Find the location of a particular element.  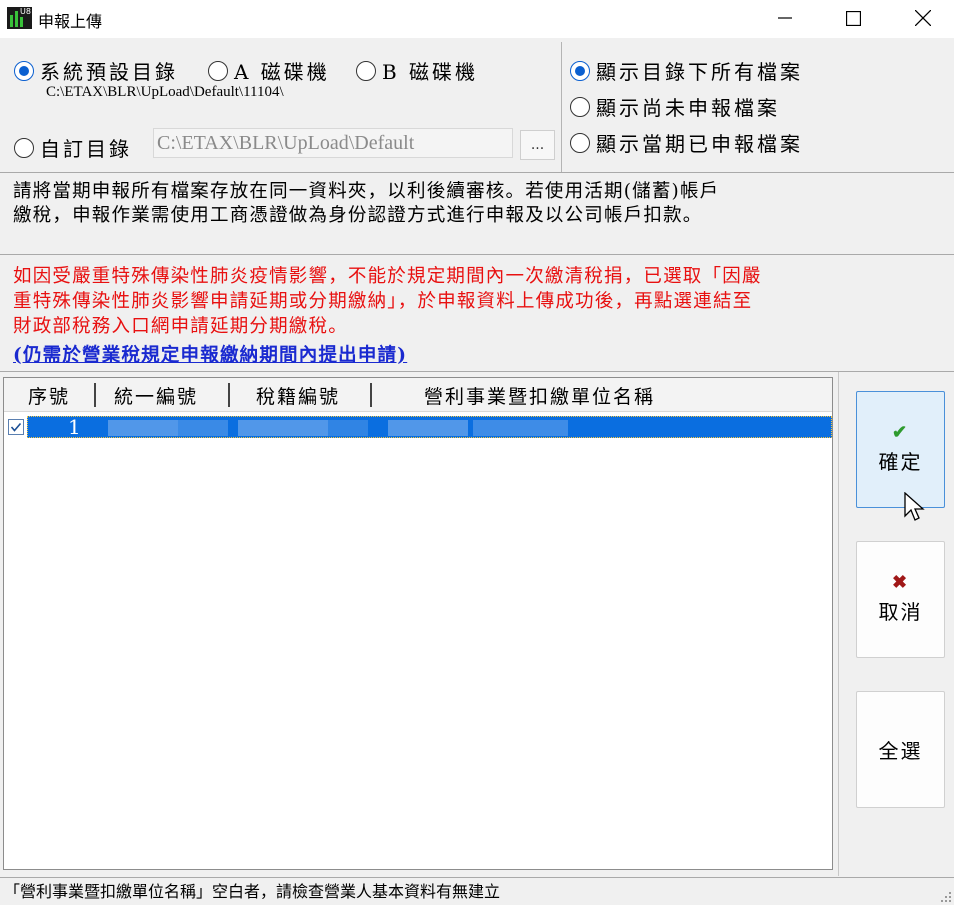

info-line: 繳稅，申報作業需使用工商憑證做為身份認證方式進行申報及以公司帳戶扣款。 is located at coordinates (358, 215).